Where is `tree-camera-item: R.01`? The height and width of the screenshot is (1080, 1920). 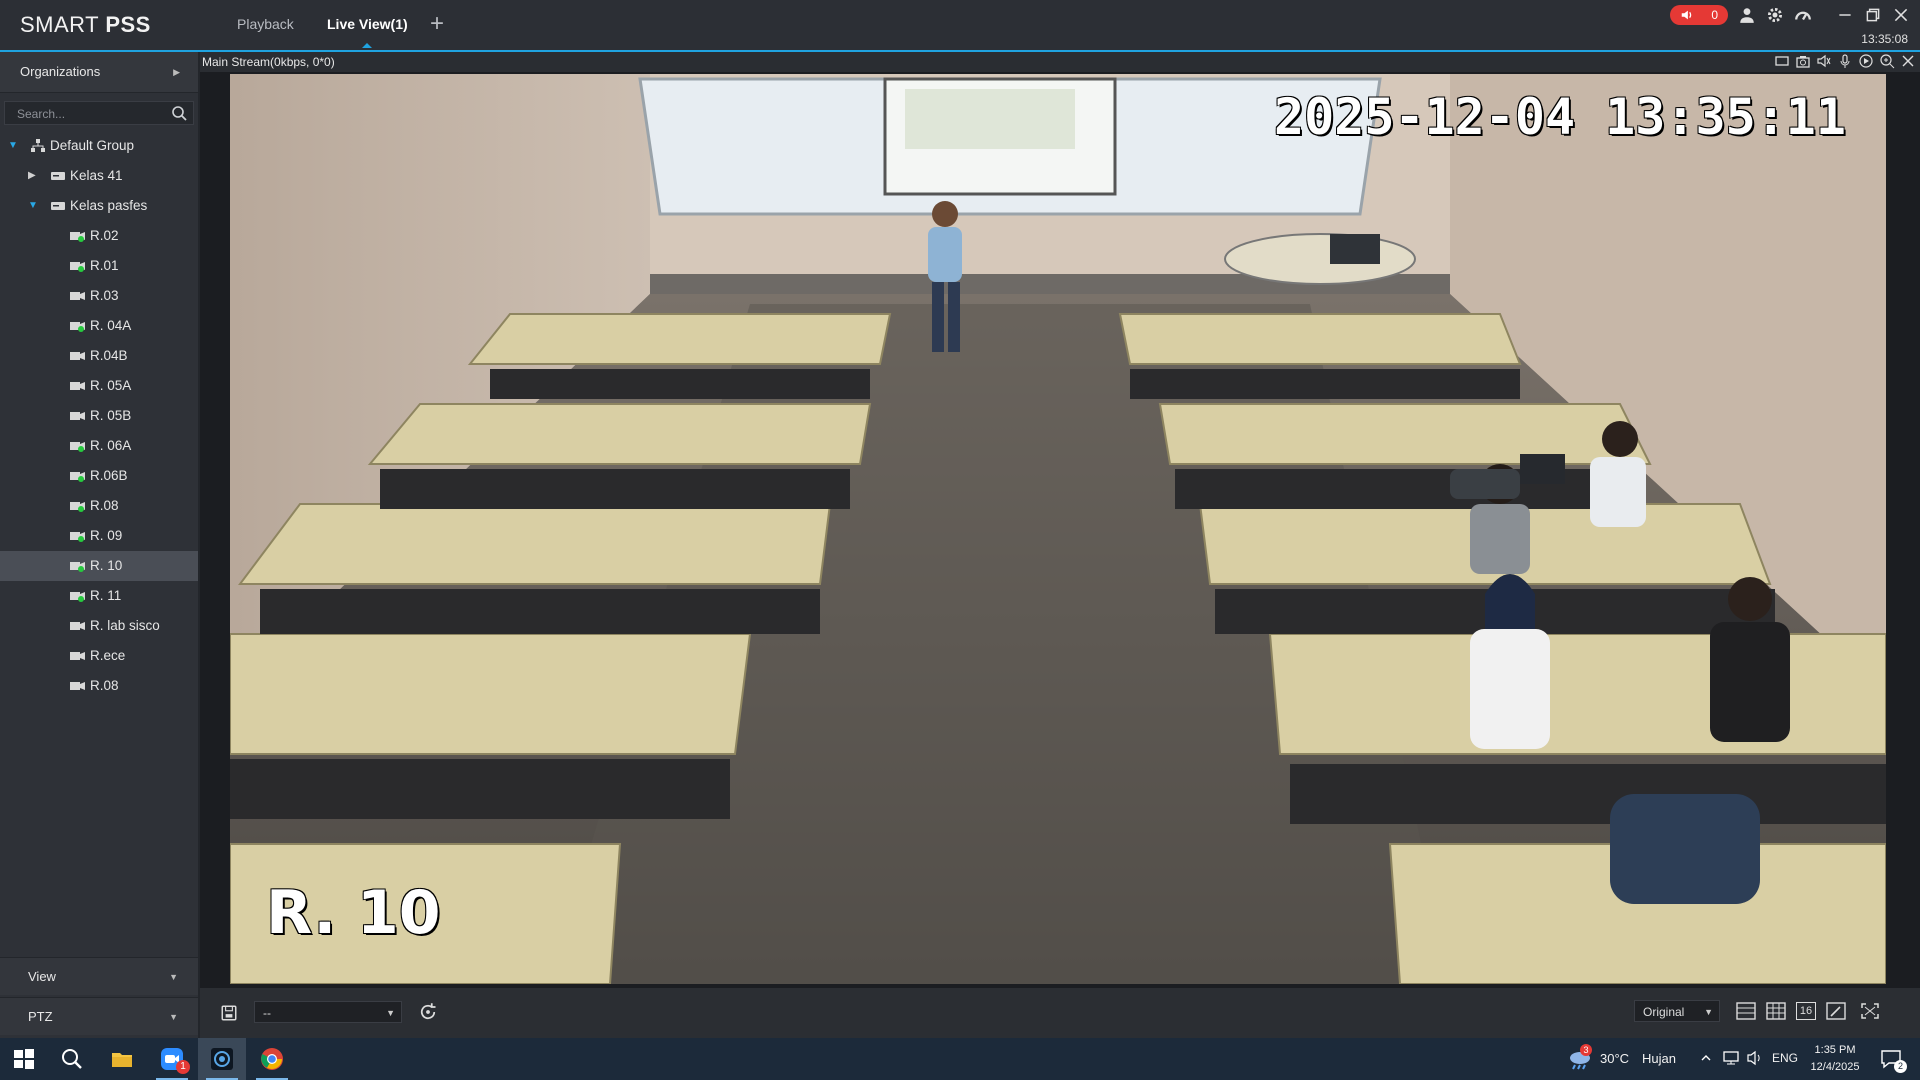
tree-camera-item: R.01 is located at coordinates (99, 266).